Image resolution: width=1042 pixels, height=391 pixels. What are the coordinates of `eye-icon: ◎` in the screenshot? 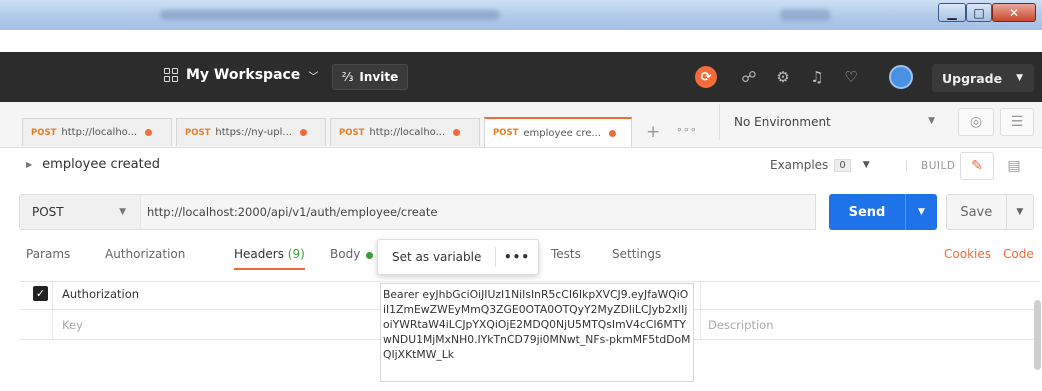 It's located at (976, 122).